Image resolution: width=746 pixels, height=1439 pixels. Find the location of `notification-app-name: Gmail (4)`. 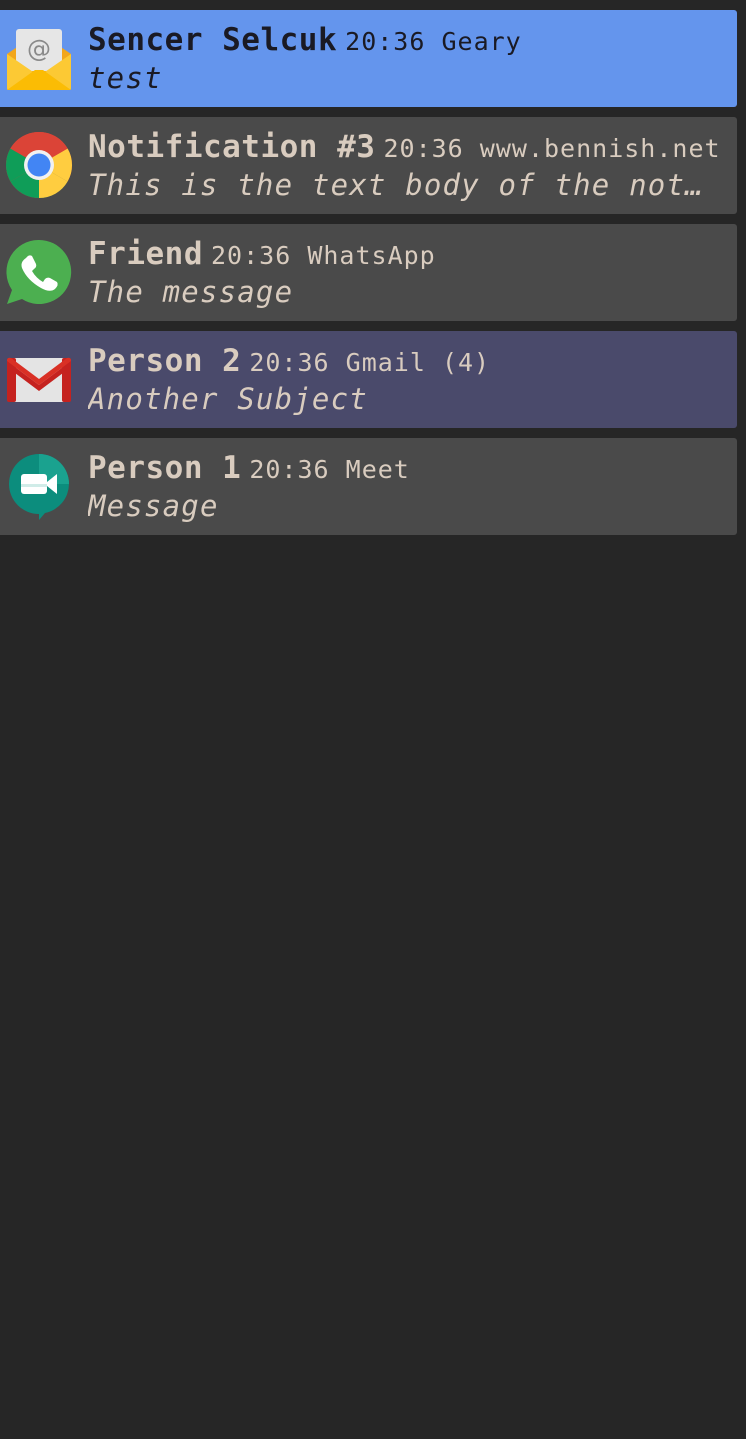

notification-app-name: Gmail (4) is located at coordinates (418, 362).